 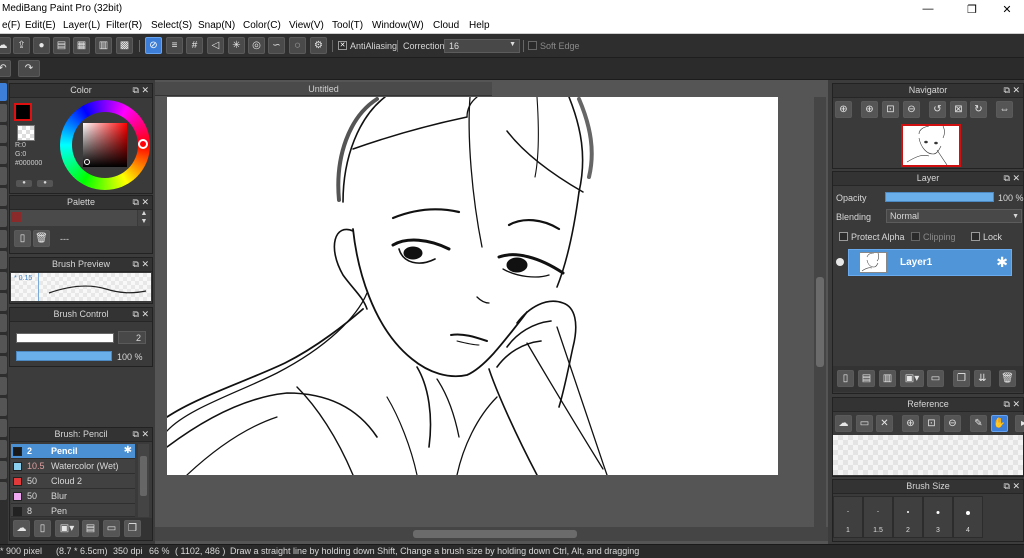 I want to click on more-icon: ▸, so click(x=1019, y=423).